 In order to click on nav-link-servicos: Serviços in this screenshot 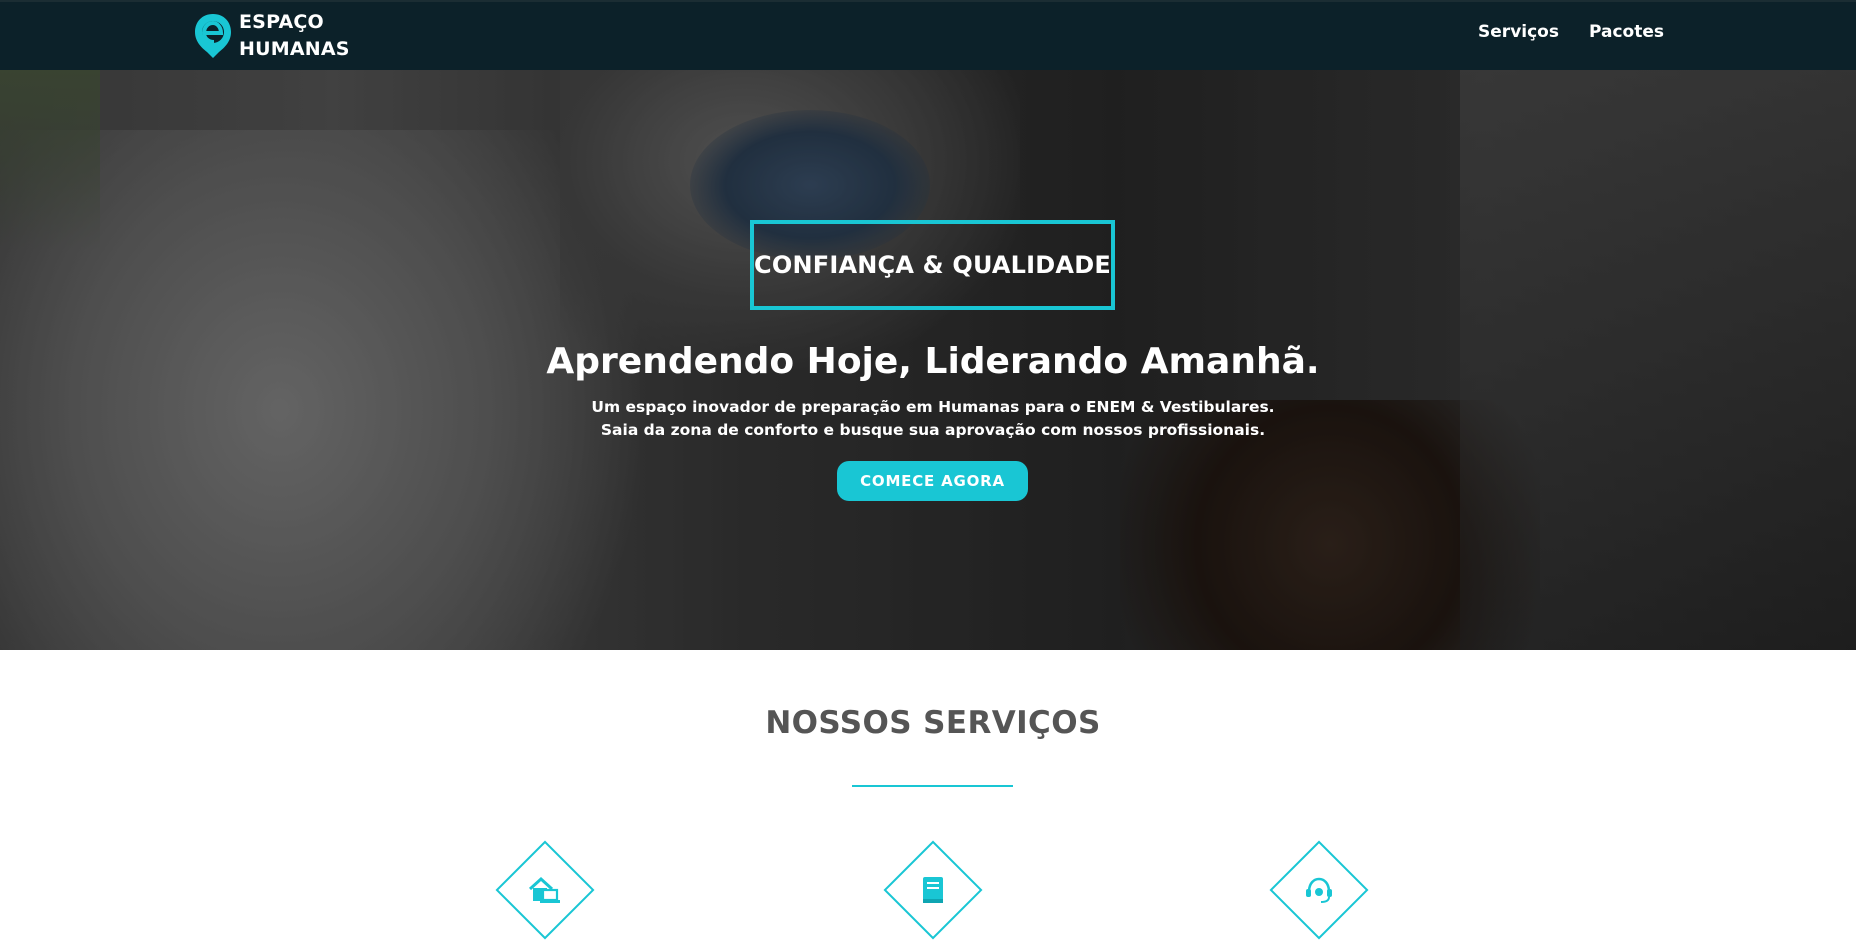, I will do `click(1518, 32)`.